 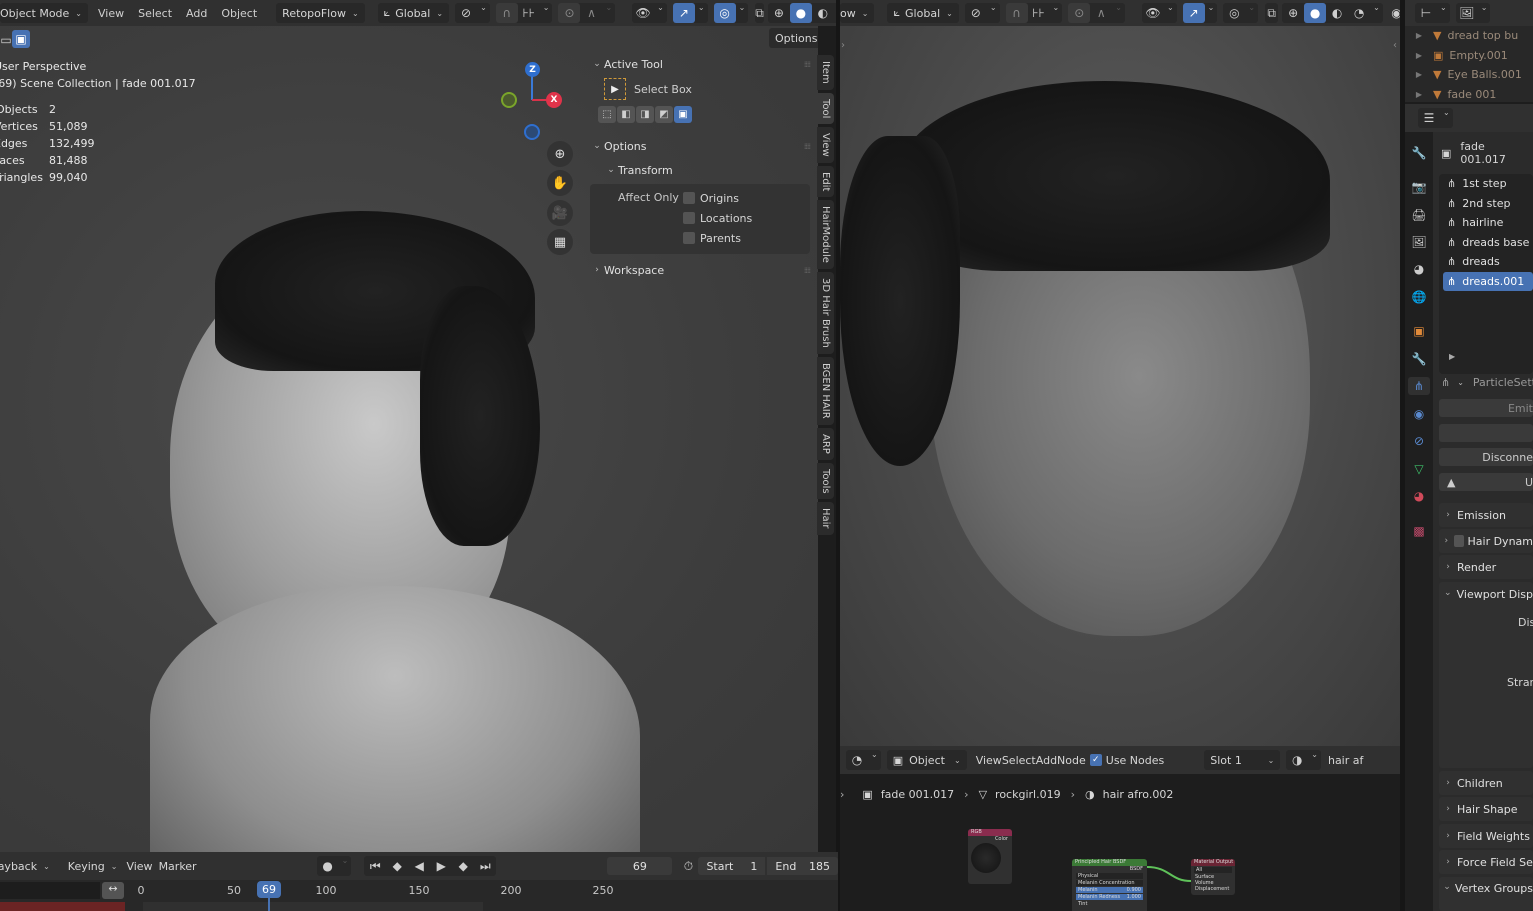 What do you see at coordinates (717, 198) in the screenshot?
I see `origins-checkbox: Origins` at bounding box center [717, 198].